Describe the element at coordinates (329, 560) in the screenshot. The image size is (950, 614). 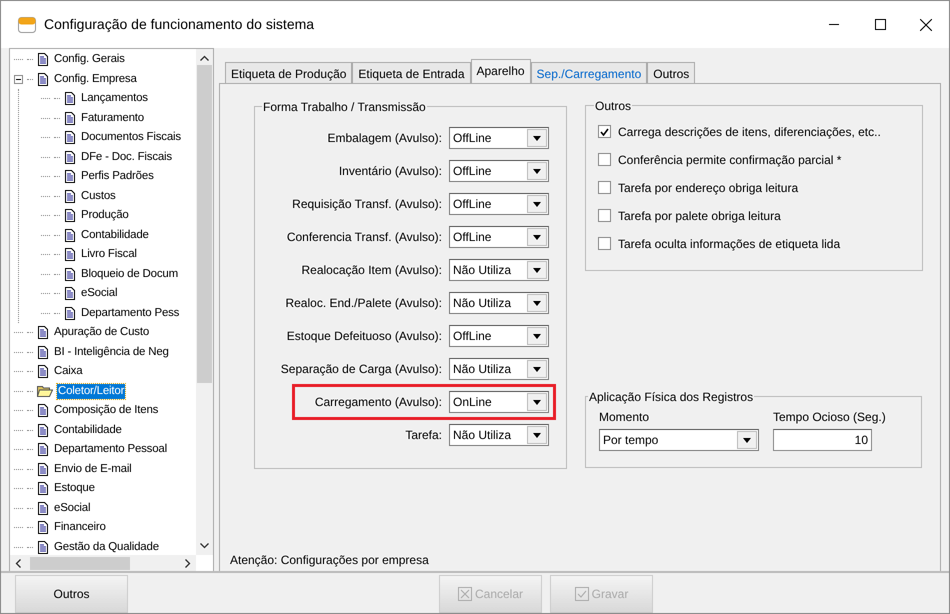
I see `notice-text: Atenção: Configurações por empresa` at that location.